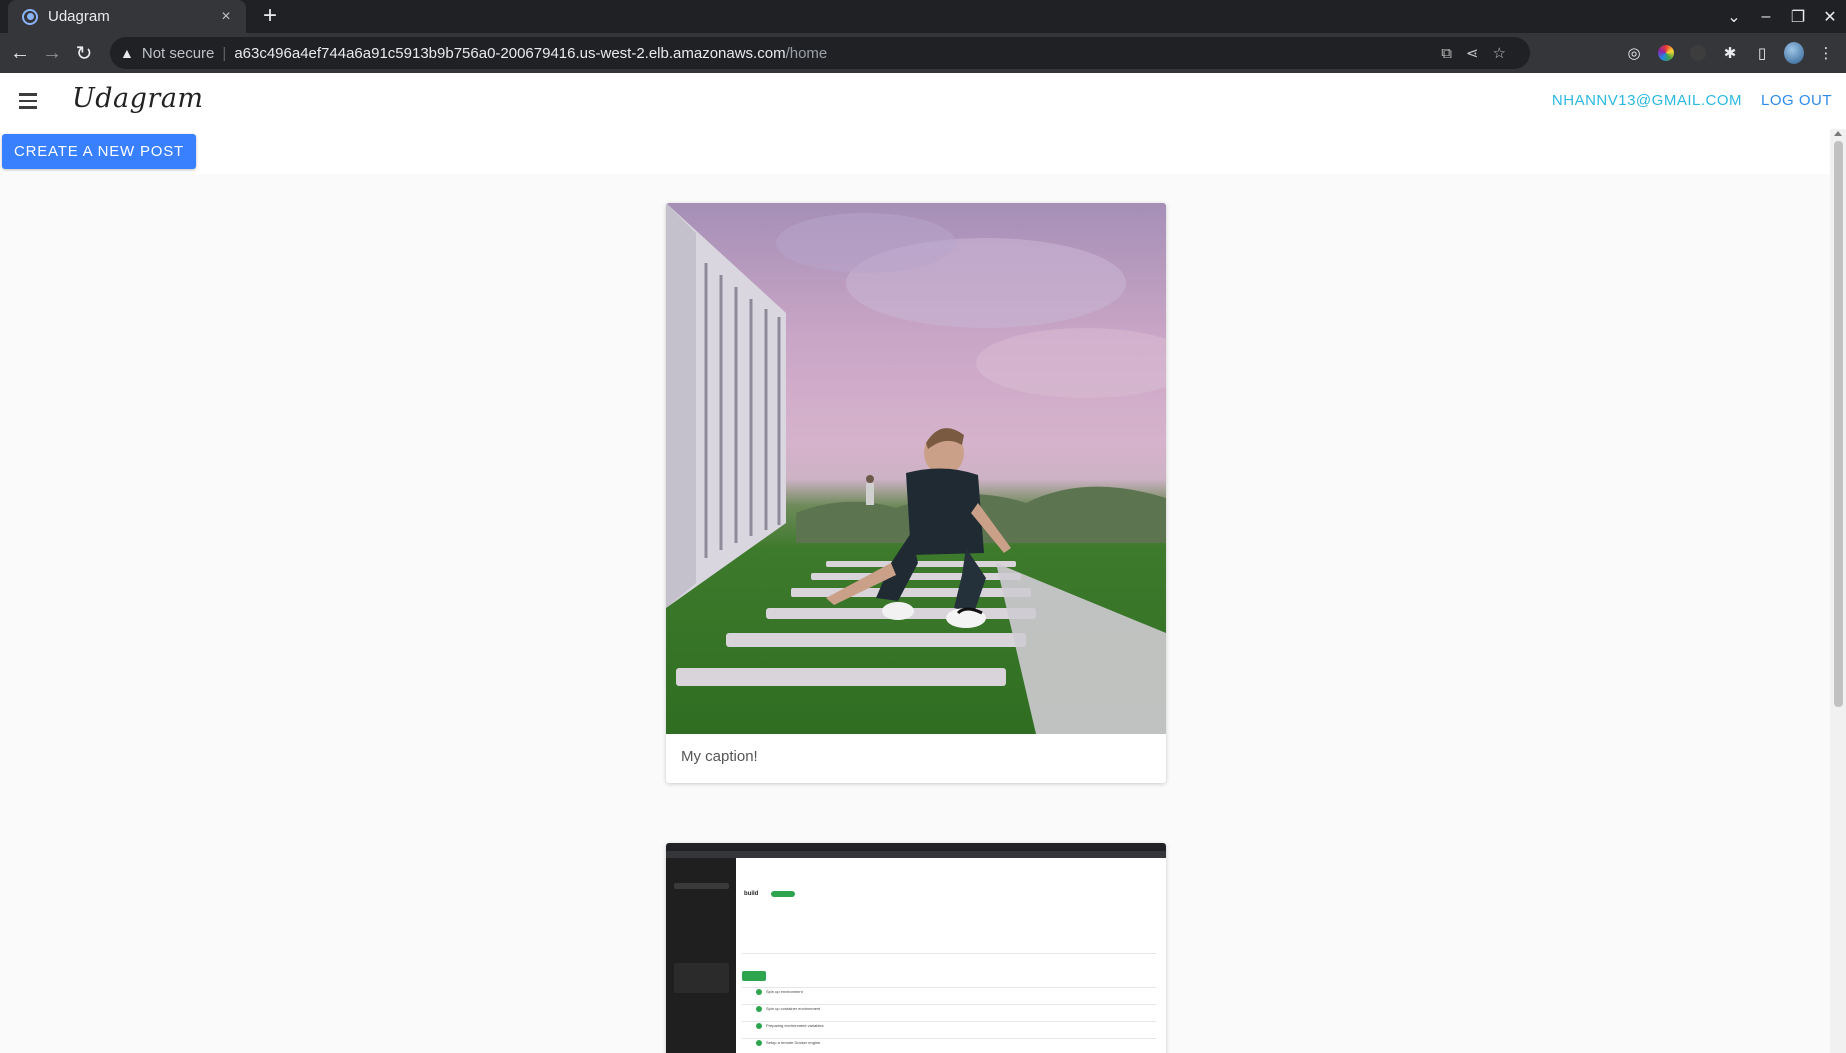  What do you see at coordinates (1838, 424) in the screenshot?
I see `scroll-thumb` at bounding box center [1838, 424].